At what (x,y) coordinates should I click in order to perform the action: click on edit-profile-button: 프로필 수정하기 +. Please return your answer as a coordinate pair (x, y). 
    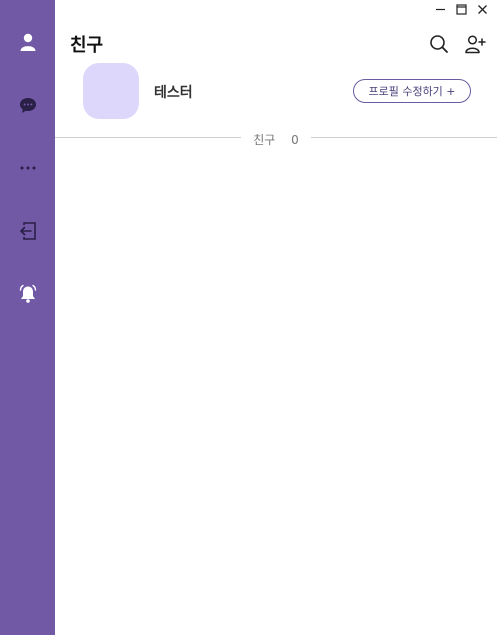
    Looking at the image, I should click on (412, 91).